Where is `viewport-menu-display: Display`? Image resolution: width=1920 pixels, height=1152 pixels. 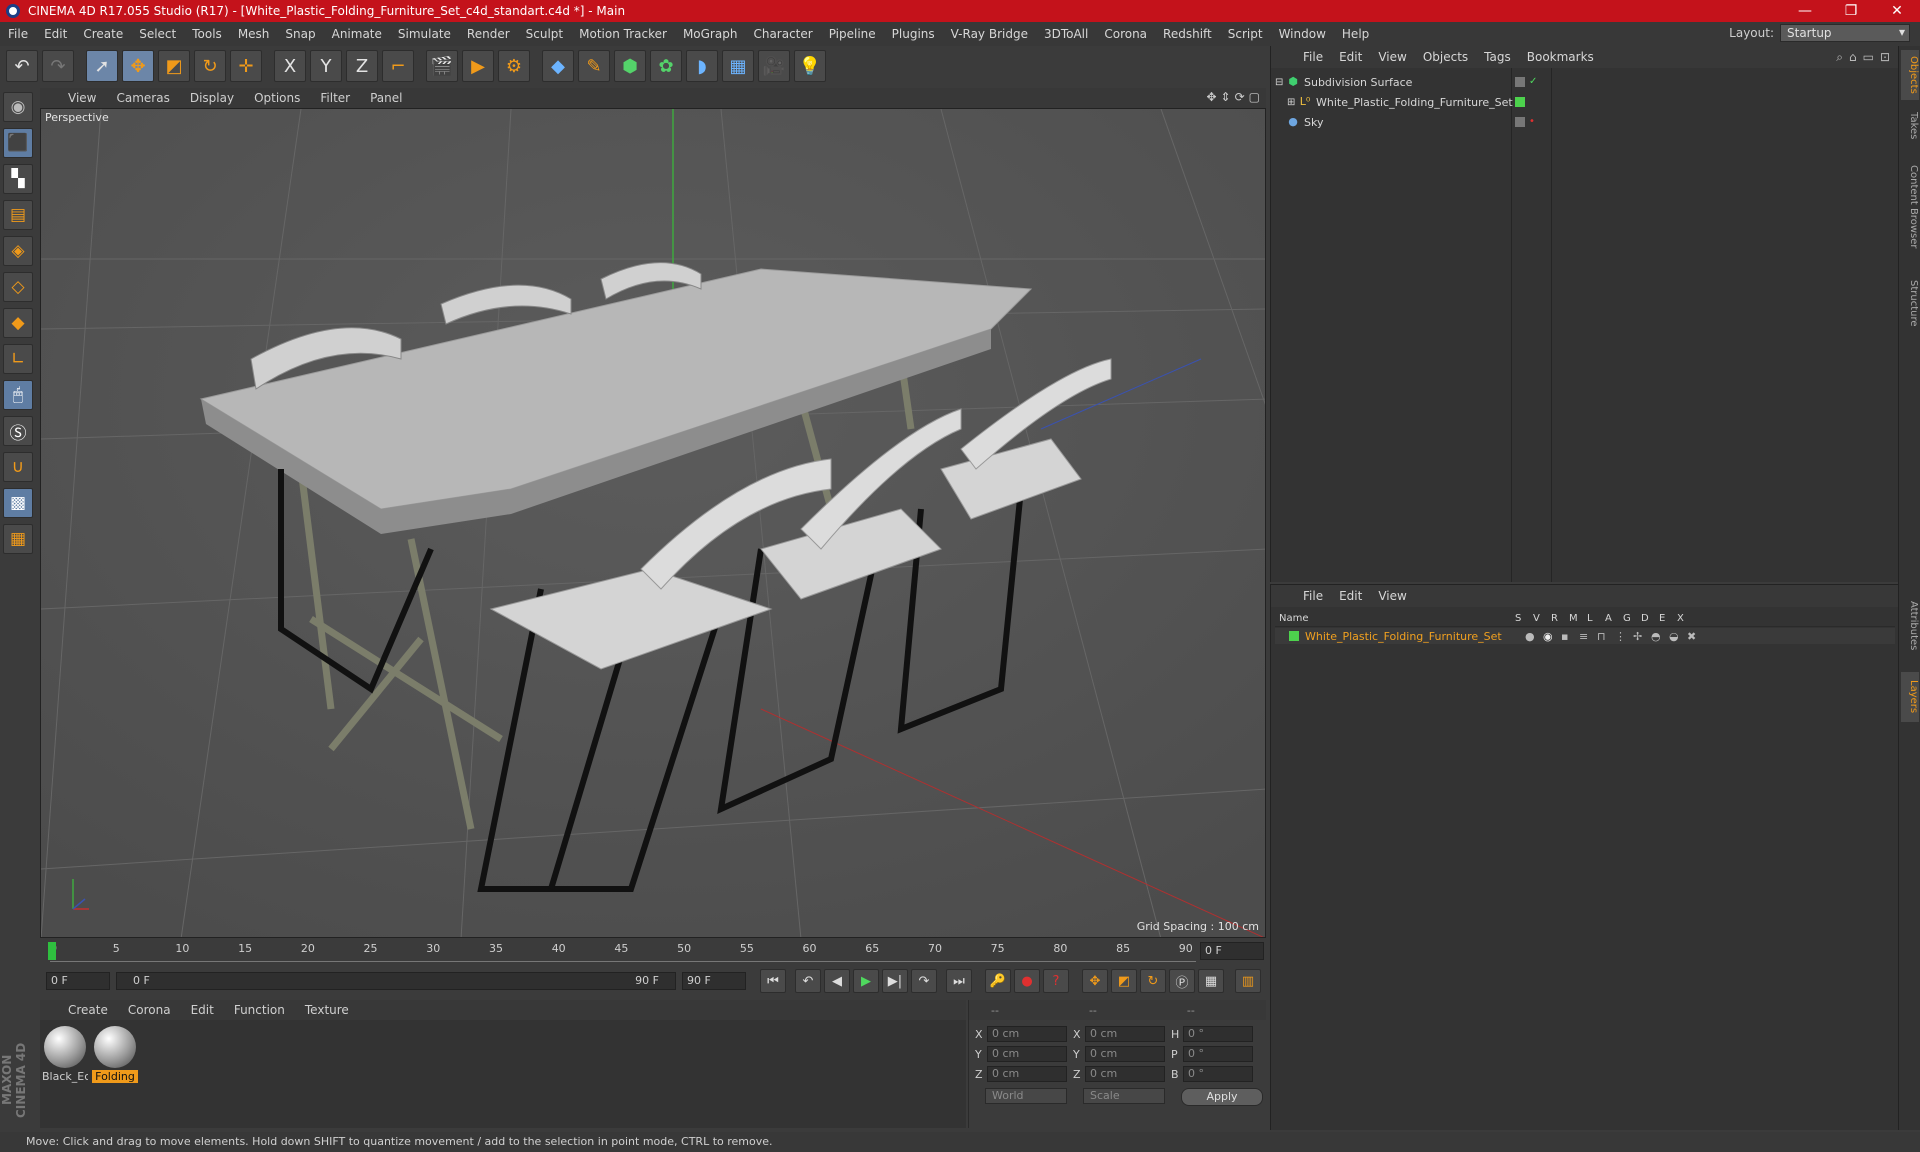 viewport-menu-display: Display is located at coordinates (212, 98).